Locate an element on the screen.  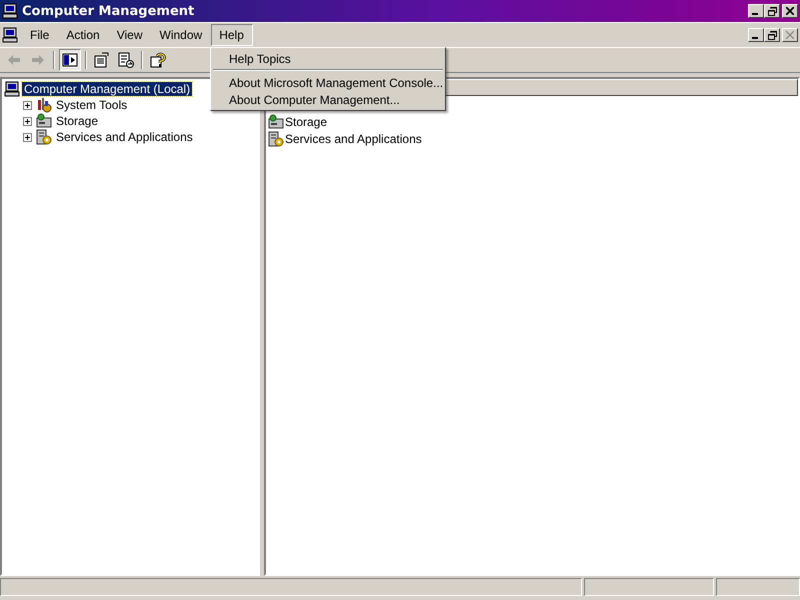
menu-item: File is located at coordinates (40, 35).